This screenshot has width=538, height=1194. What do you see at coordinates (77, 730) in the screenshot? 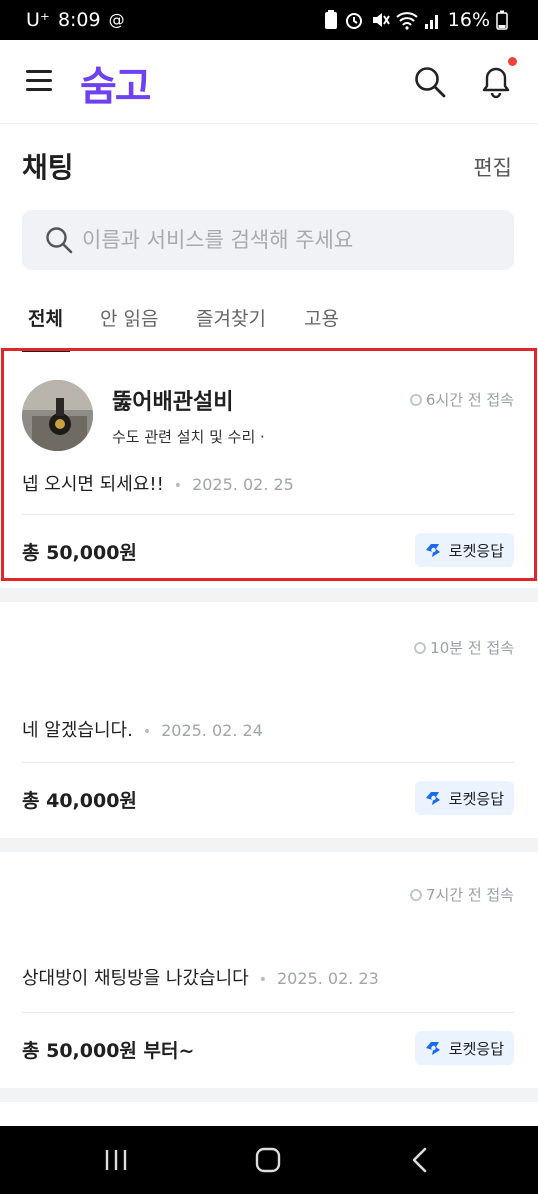
I see `last-message: 네 알겠습니다.` at bounding box center [77, 730].